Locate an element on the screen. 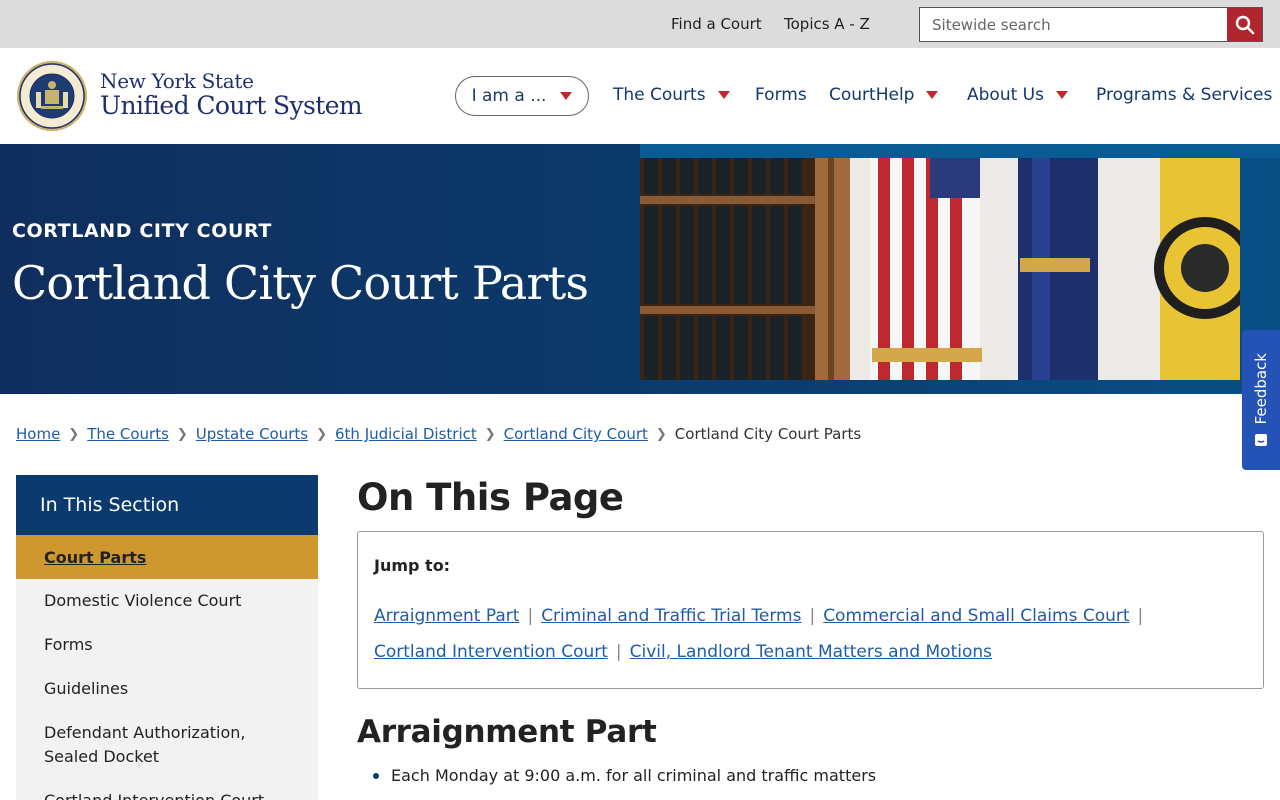  breadcrumb-current: Cortland City Court Parts is located at coordinates (768, 434).